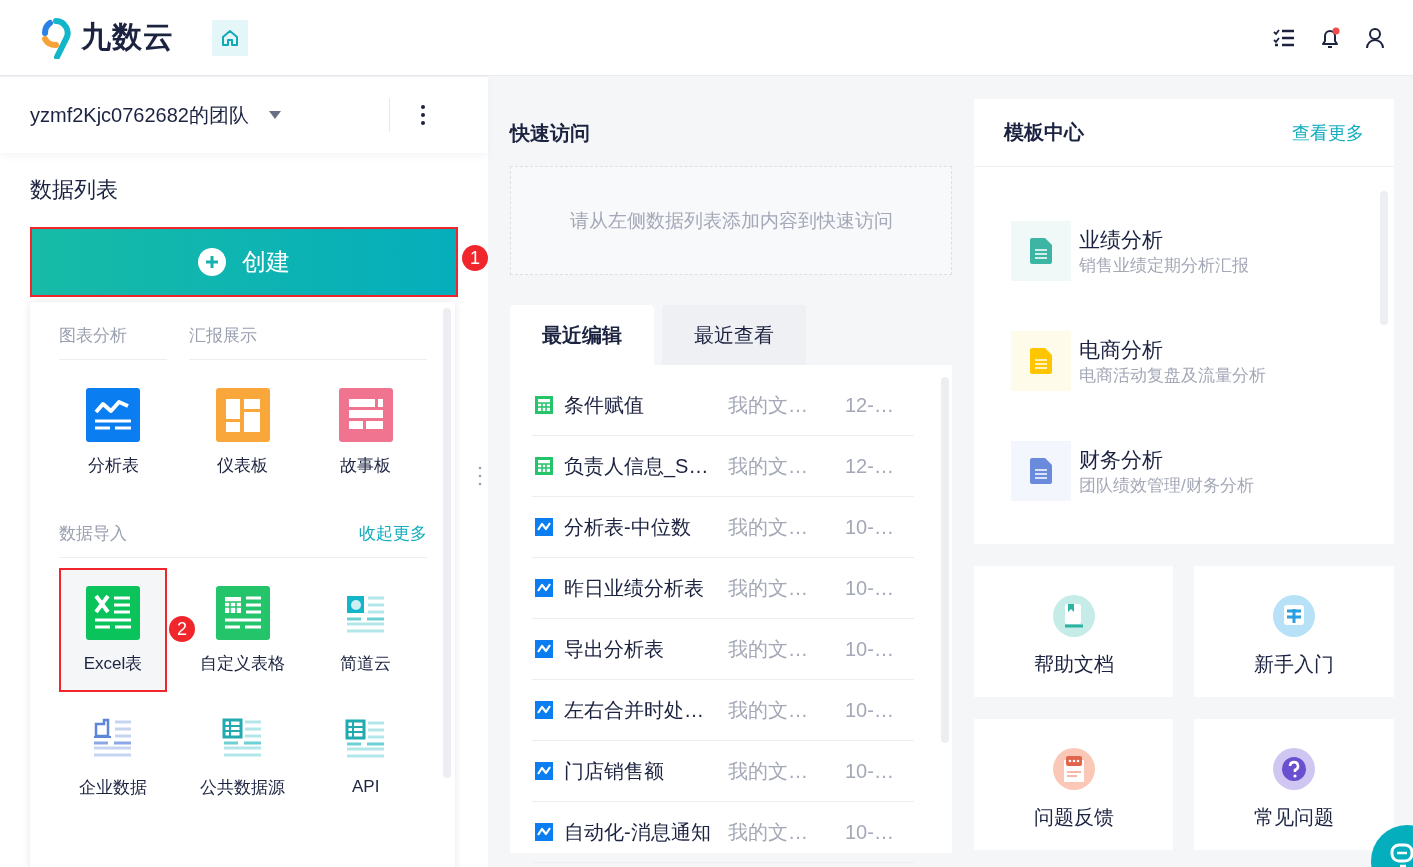  I want to click on shortcut-card: 帮助文档, so click(1073, 631).